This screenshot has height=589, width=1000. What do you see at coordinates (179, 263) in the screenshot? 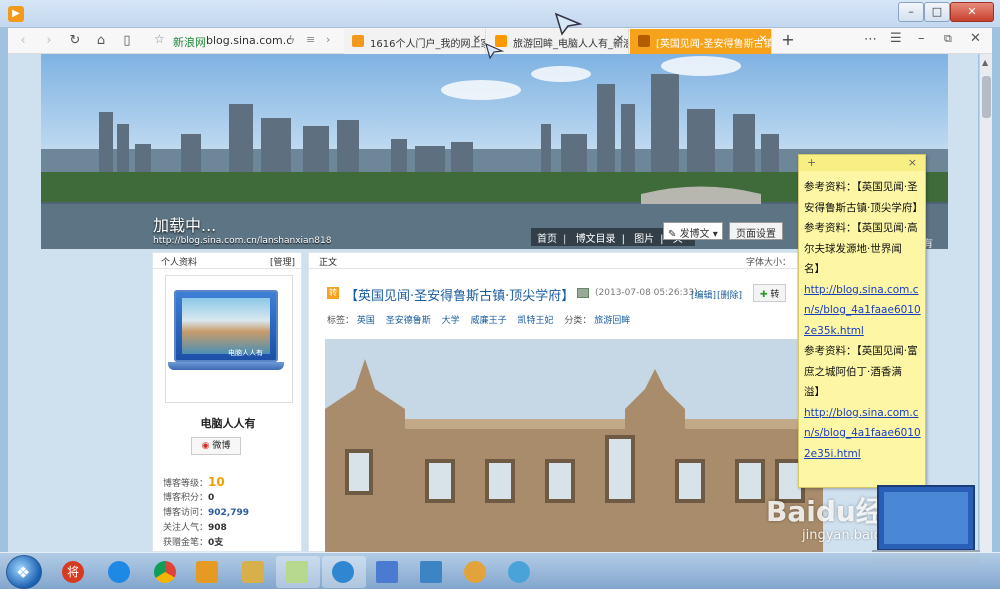
I see `profile-title: 个人资料` at bounding box center [179, 263].